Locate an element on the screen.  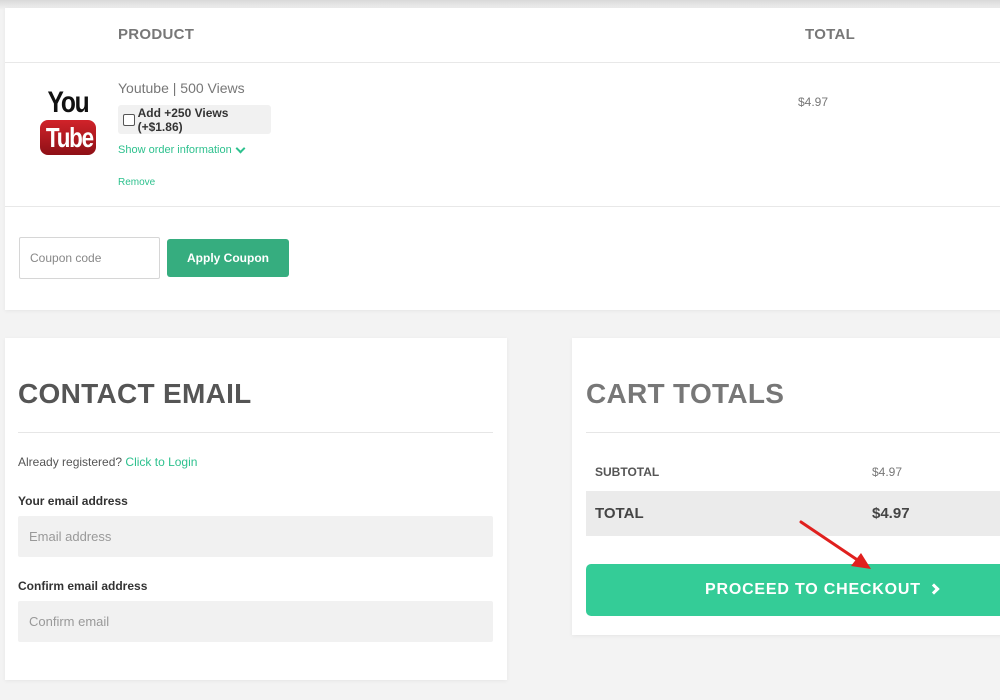
proceed-to-checkout-button: PROCEED TO CHECKOUT is located at coordinates (793, 590).